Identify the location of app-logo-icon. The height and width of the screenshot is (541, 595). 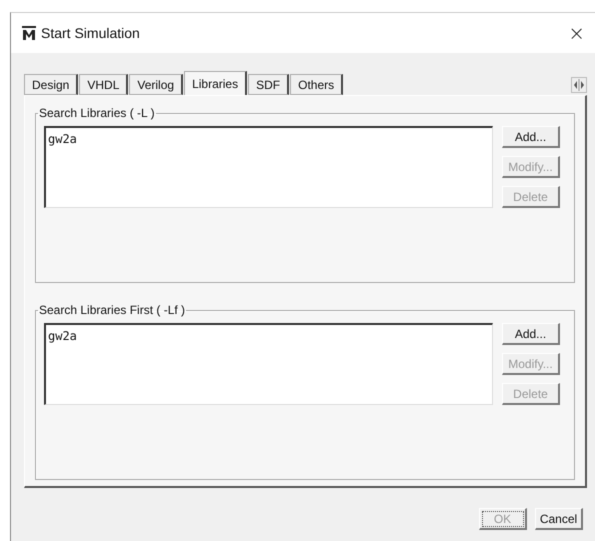
(29, 33).